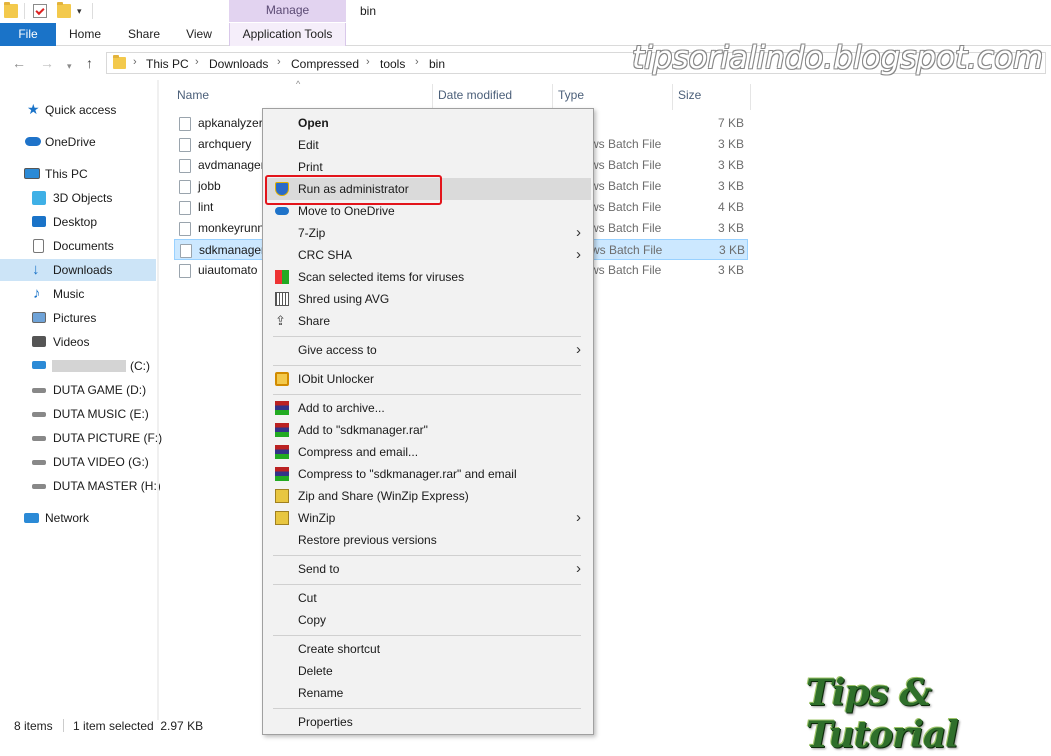  I want to click on menu-item-create-shortcut: Create shortcut, so click(428, 649).